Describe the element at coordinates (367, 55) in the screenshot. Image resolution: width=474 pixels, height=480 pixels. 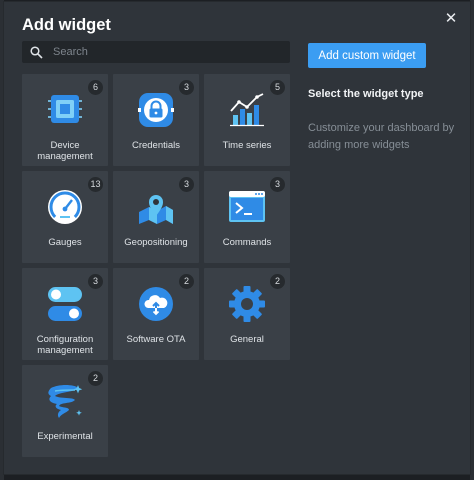
I see `add-custom-widget-button: Add custom widget` at that location.